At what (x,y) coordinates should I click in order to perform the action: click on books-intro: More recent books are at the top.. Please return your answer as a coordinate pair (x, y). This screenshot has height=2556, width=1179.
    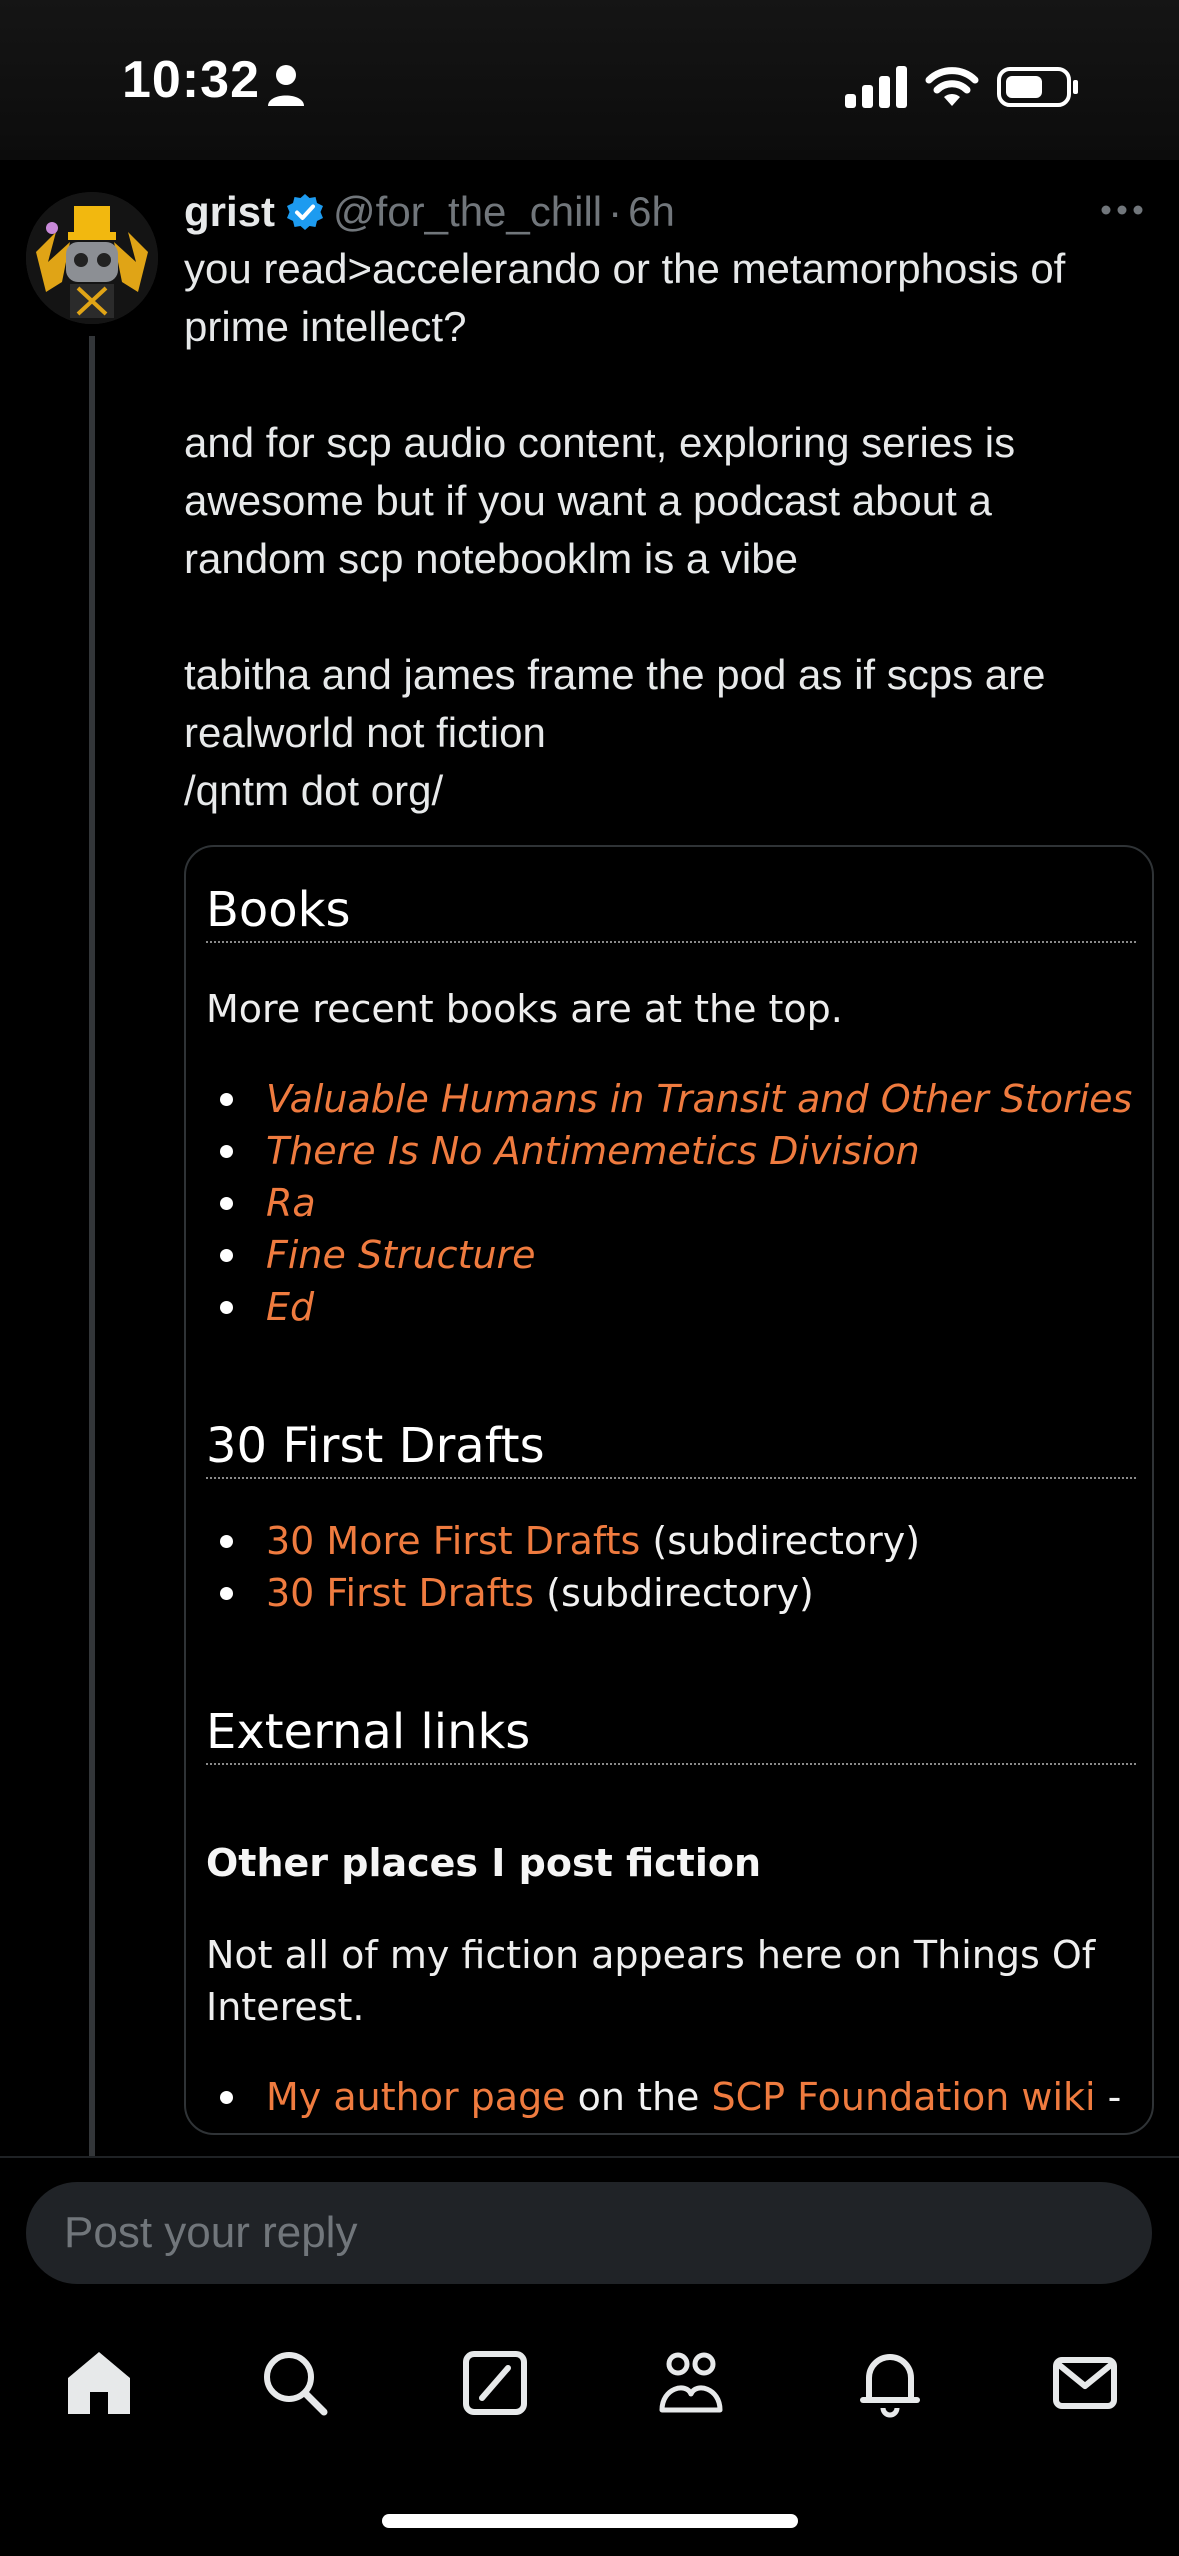
    Looking at the image, I should click on (524, 1009).